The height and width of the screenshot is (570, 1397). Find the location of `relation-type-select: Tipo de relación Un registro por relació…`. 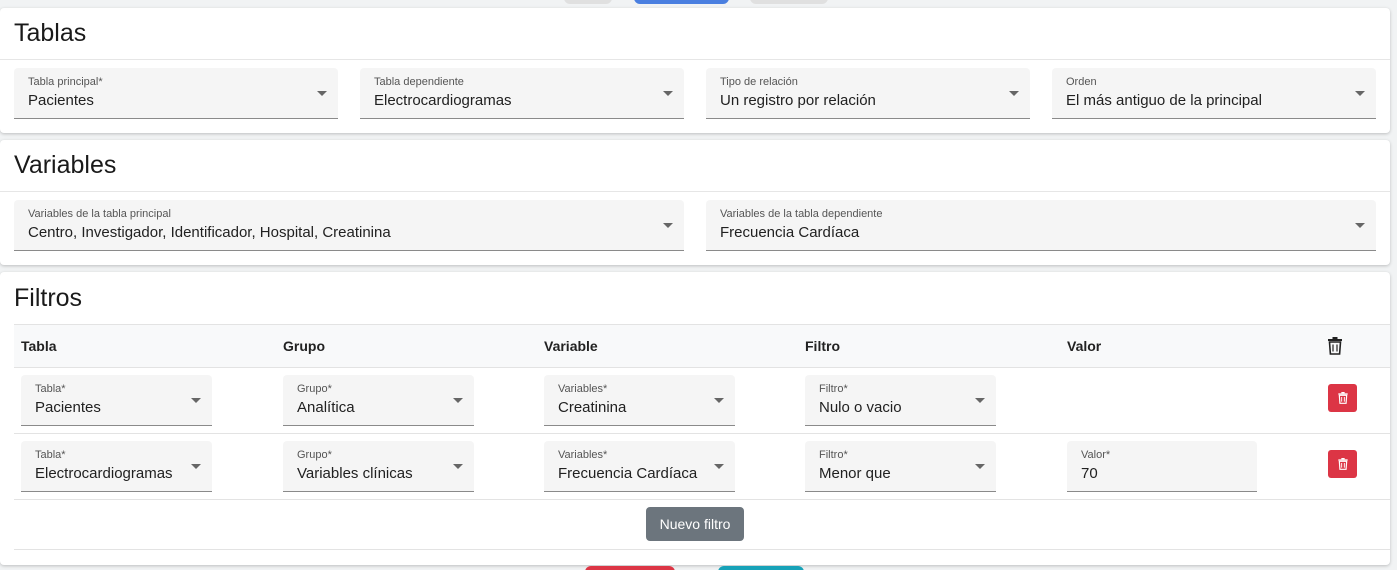

relation-type-select: Tipo de relación Un registro por relació… is located at coordinates (868, 93).